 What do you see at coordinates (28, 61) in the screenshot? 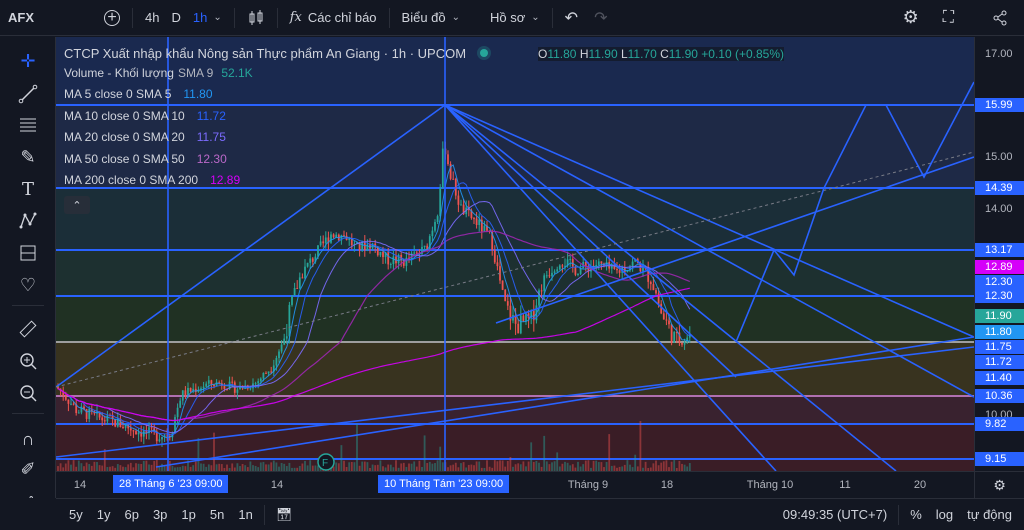
I see `crosshair-icon: ✛` at bounding box center [28, 61].